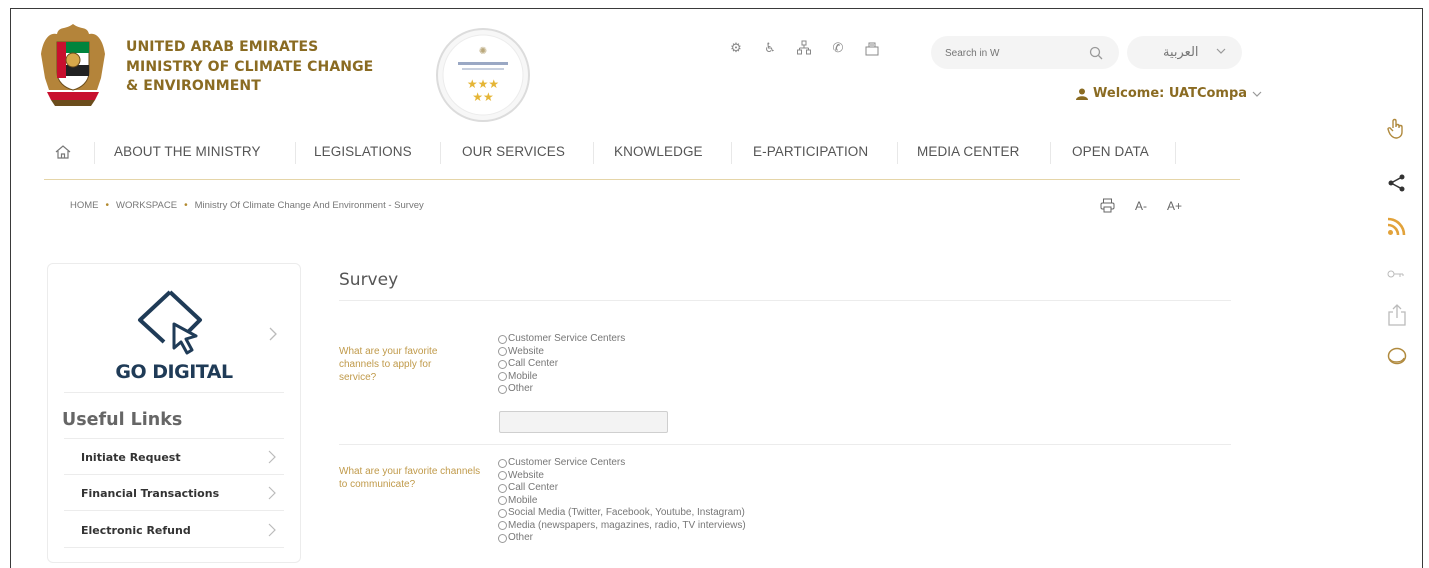 Image resolution: width=1429 pixels, height=568 pixels. What do you see at coordinates (1397, 131) in the screenshot?
I see `touch-icon` at bounding box center [1397, 131].